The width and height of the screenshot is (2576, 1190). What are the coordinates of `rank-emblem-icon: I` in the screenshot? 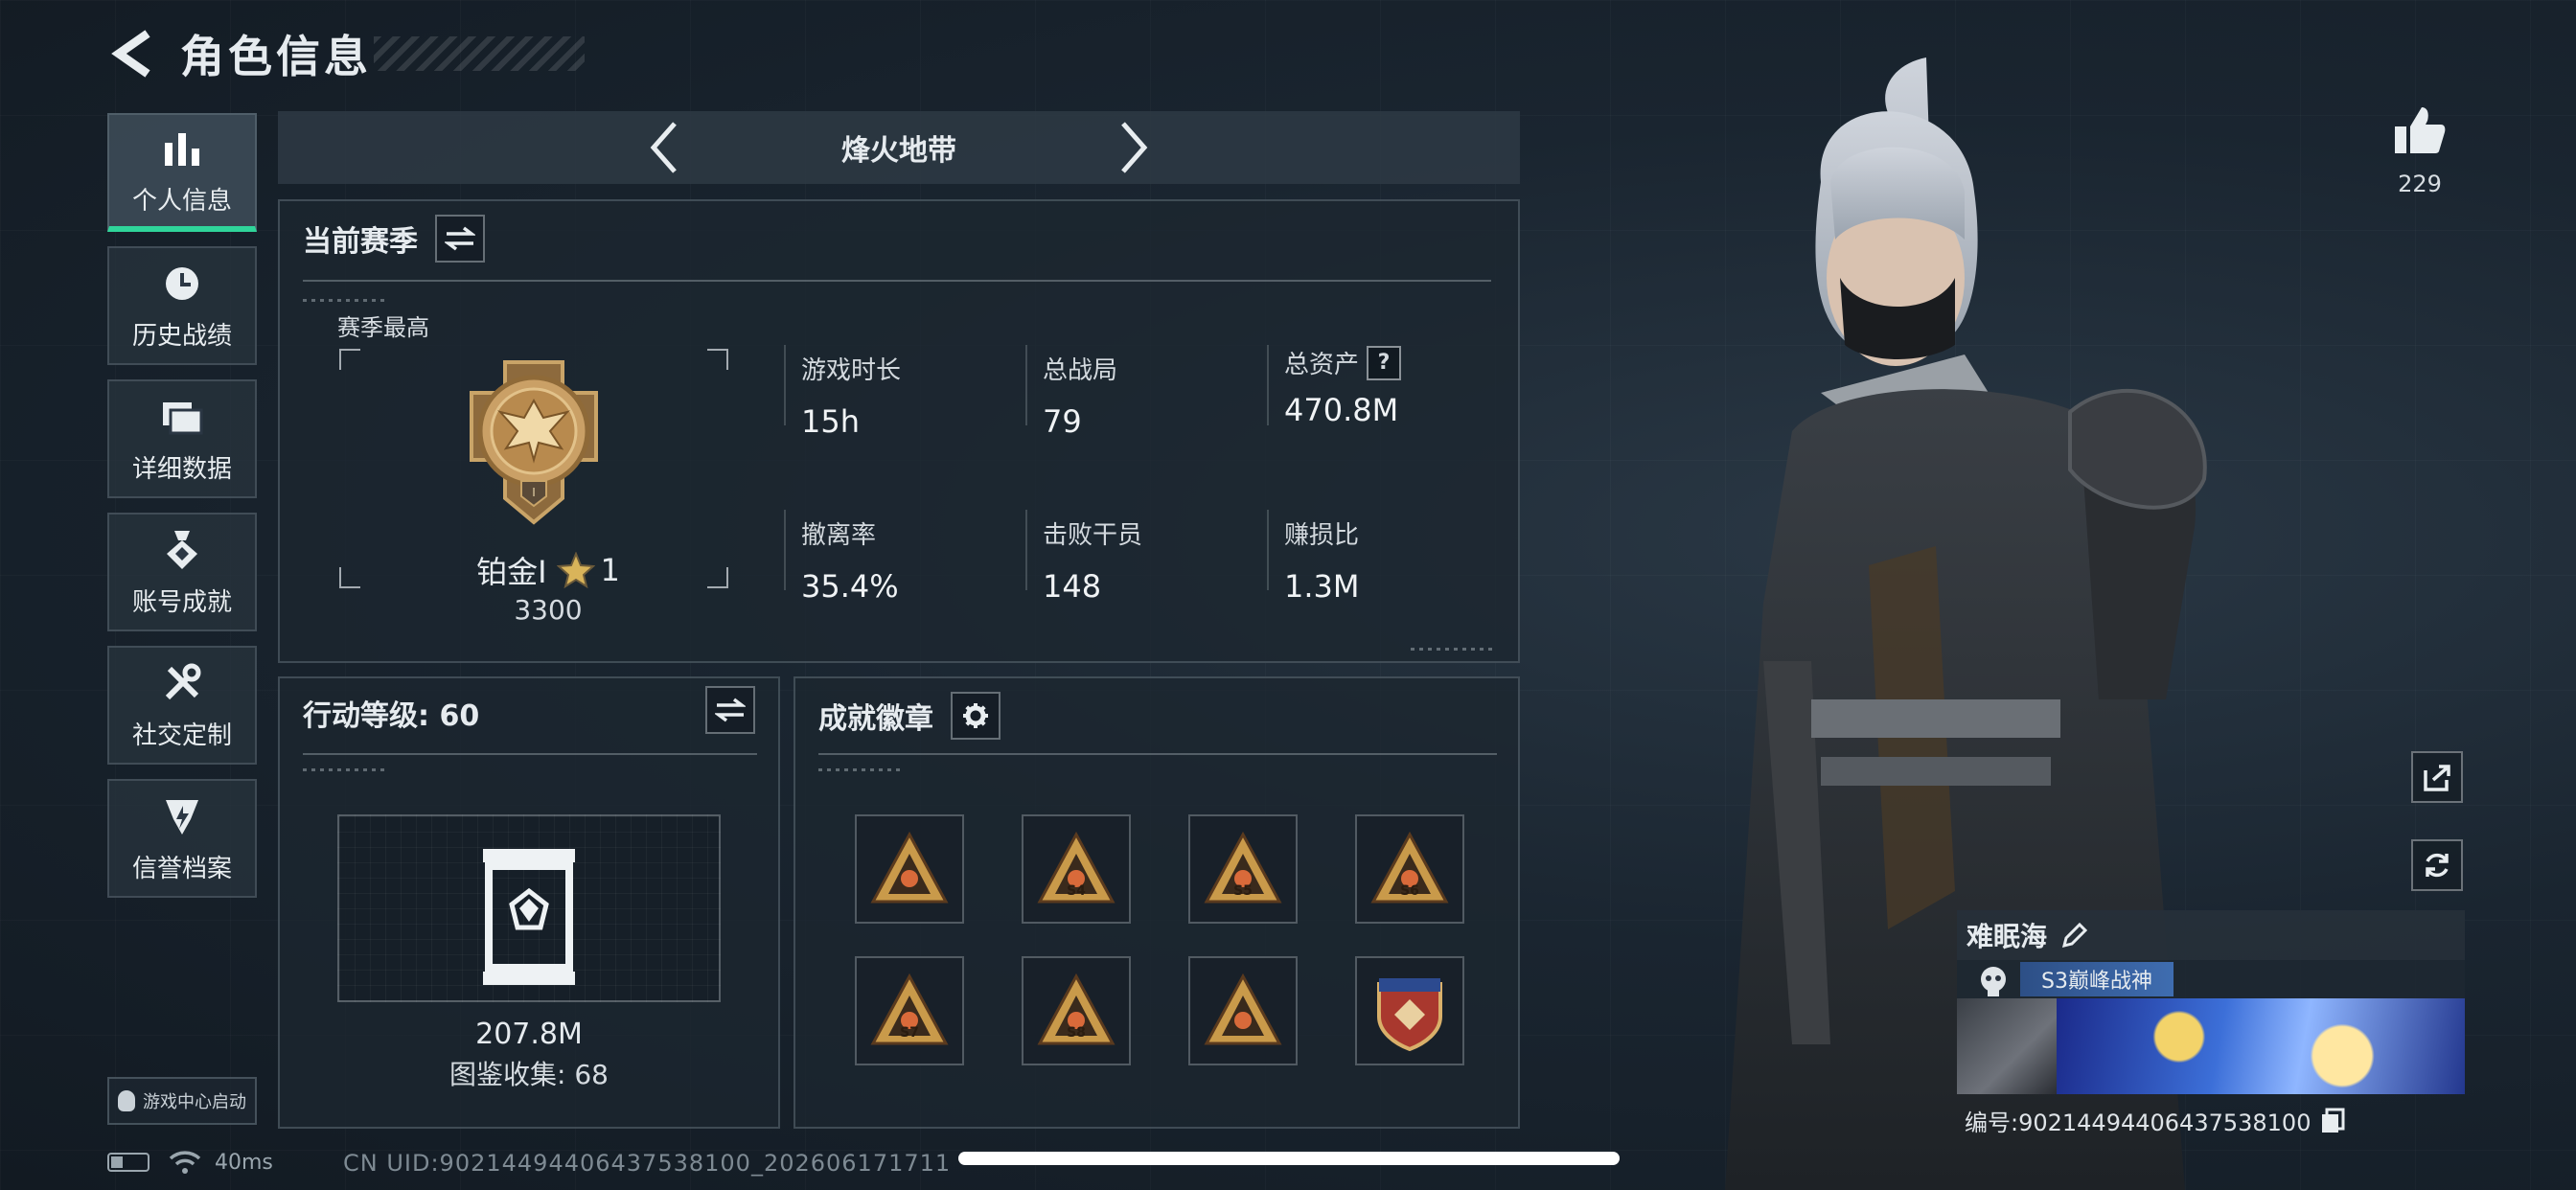 It's located at (534, 443).